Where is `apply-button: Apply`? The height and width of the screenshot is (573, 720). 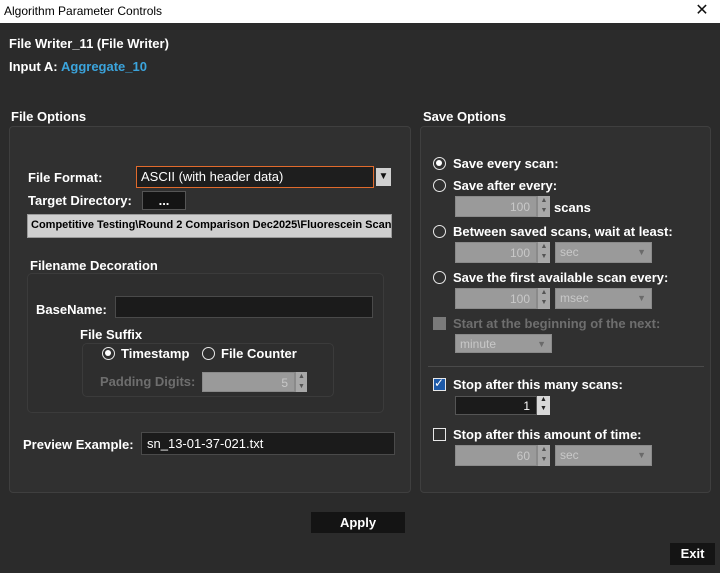
apply-button: Apply is located at coordinates (358, 522).